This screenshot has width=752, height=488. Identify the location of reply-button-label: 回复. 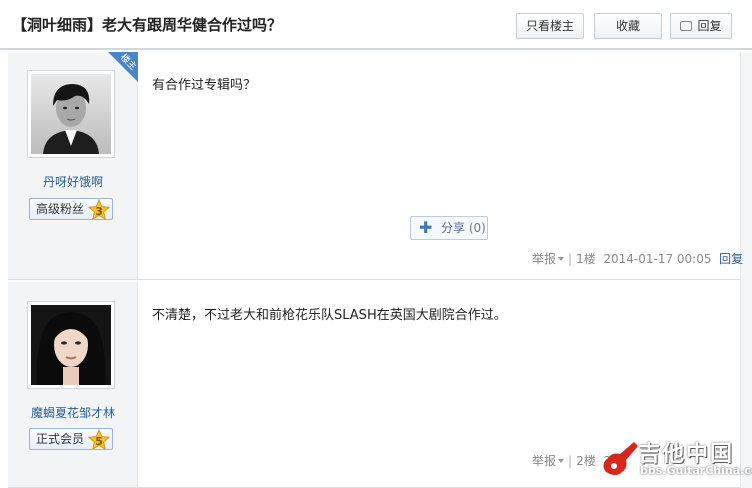
(709, 26).